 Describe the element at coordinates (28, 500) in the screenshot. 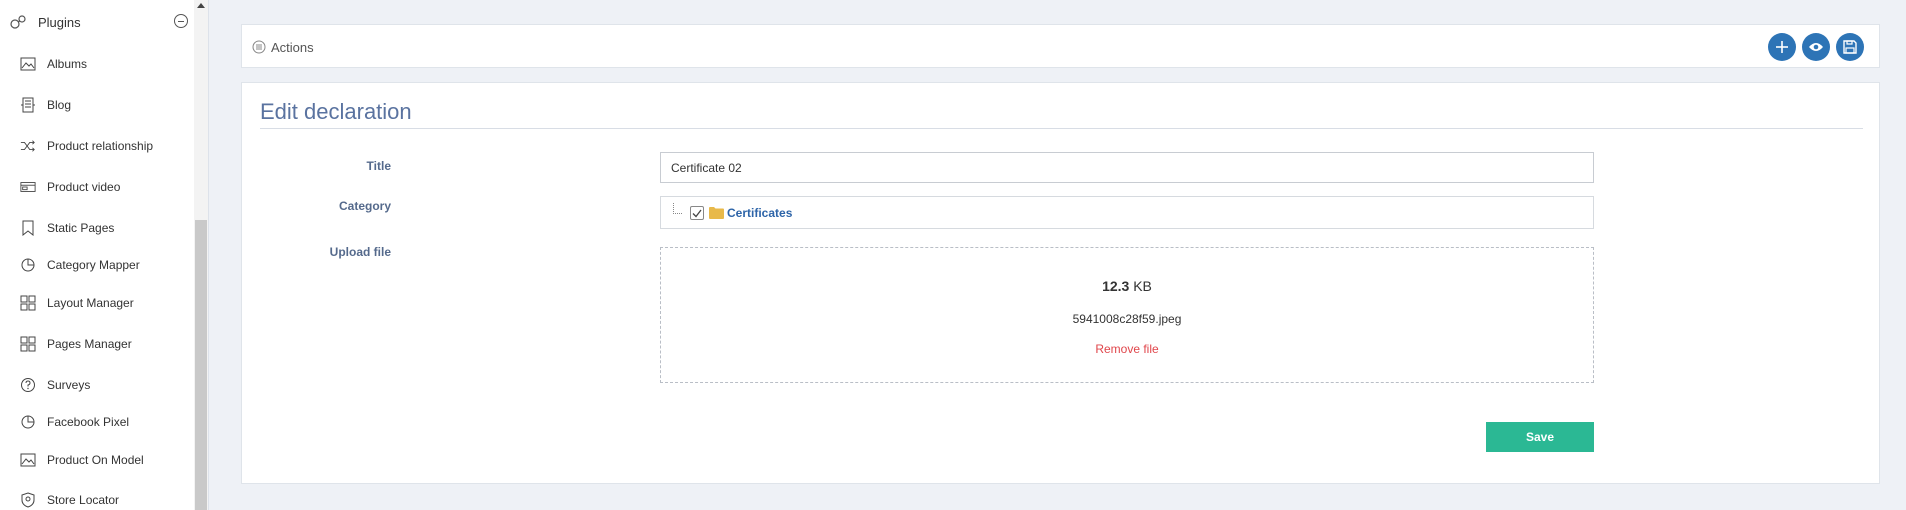

I see `shield-icon` at that location.